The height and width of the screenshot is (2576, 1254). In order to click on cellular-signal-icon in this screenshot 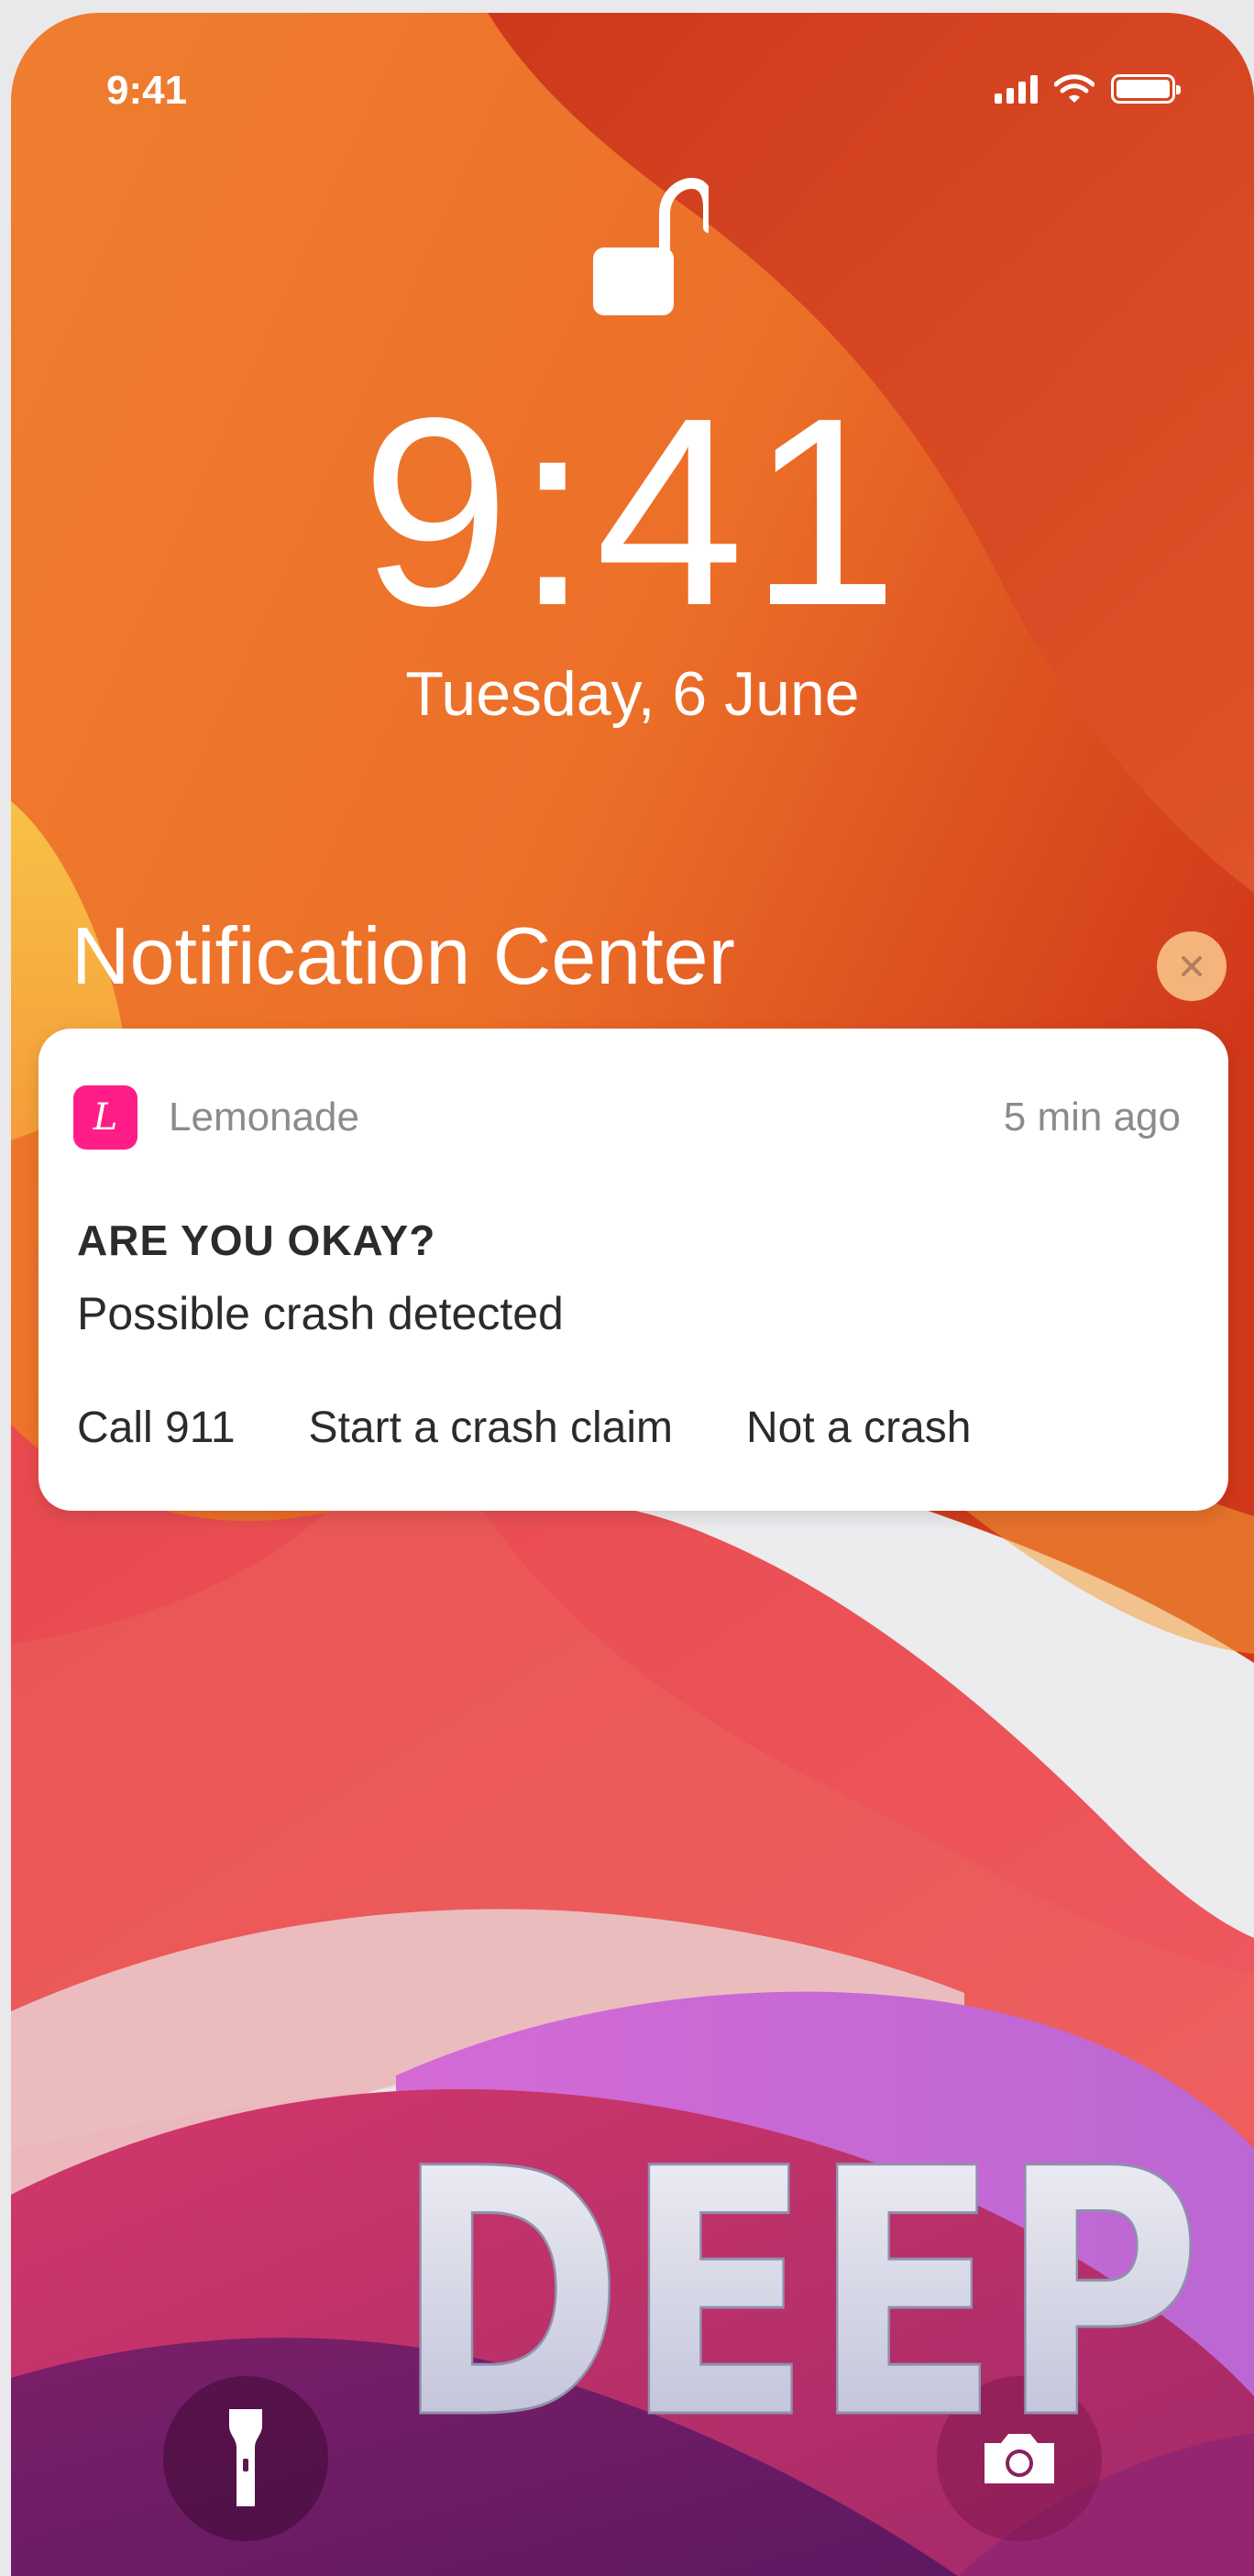, I will do `click(1016, 89)`.